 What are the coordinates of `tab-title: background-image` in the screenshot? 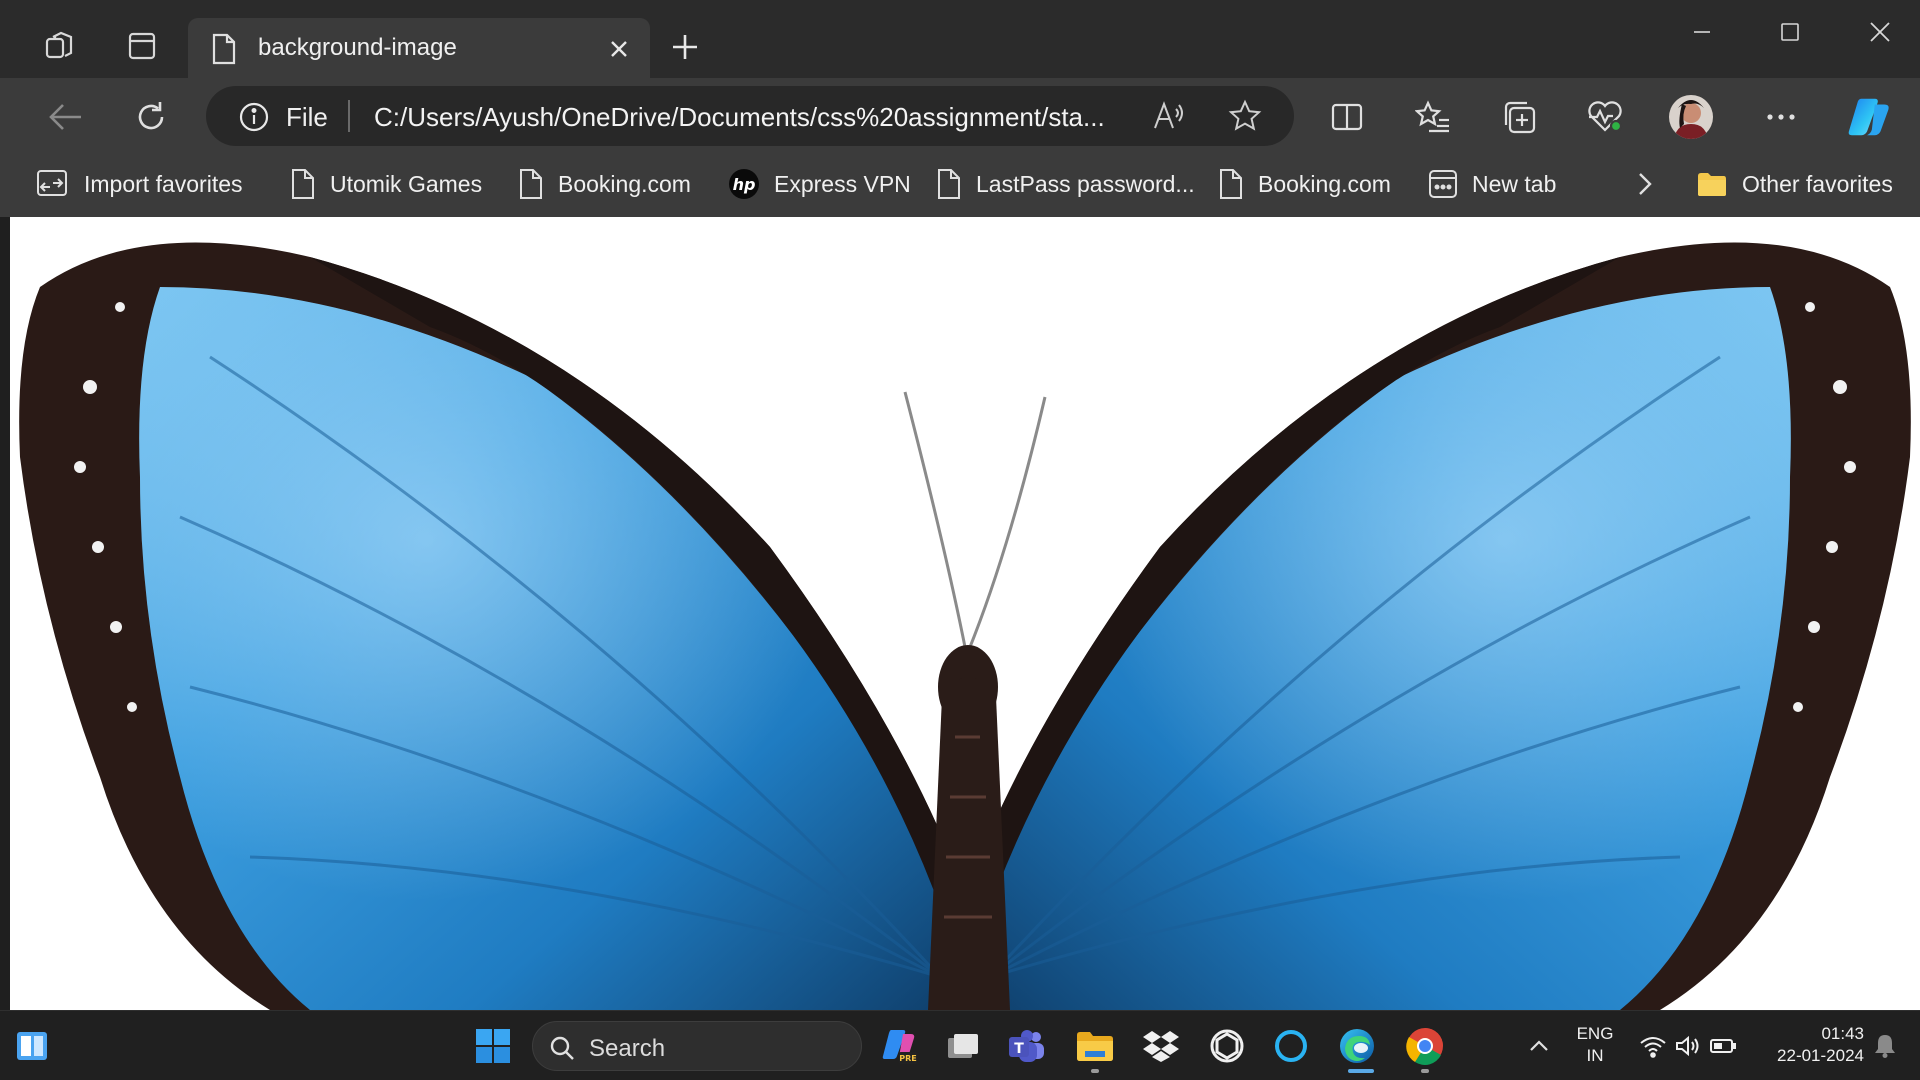 It's located at (357, 47).